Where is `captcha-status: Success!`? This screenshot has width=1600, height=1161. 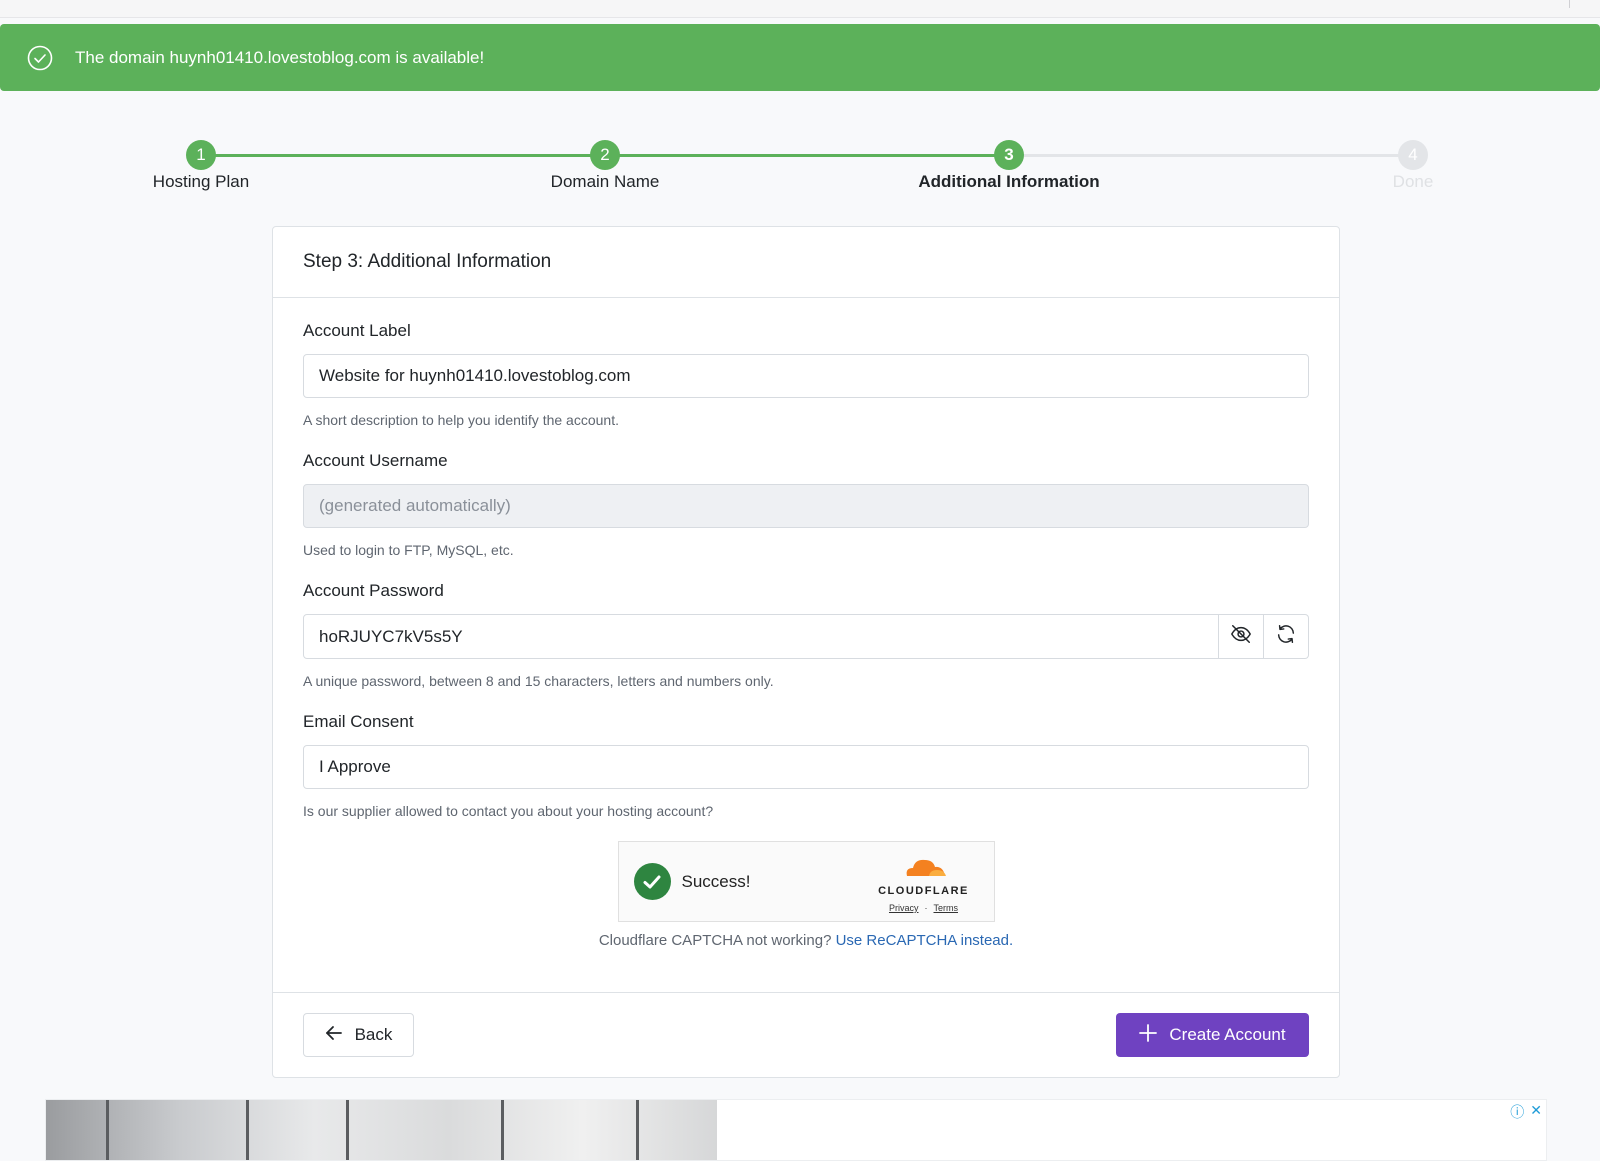 captcha-status: Success! is located at coordinates (716, 881).